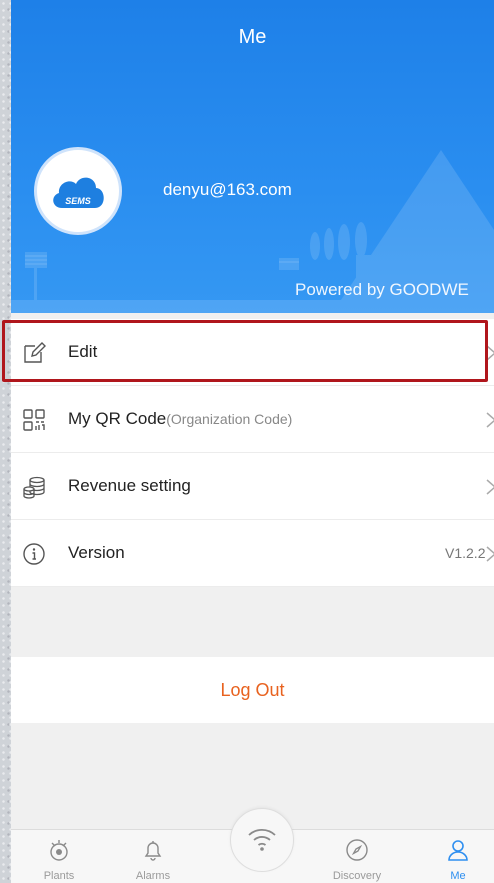 Image resolution: width=494 pixels, height=883 pixels. Describe the element at coordinates (59, 876) in the screenshot. I see `tab-label: Plants` at that location.